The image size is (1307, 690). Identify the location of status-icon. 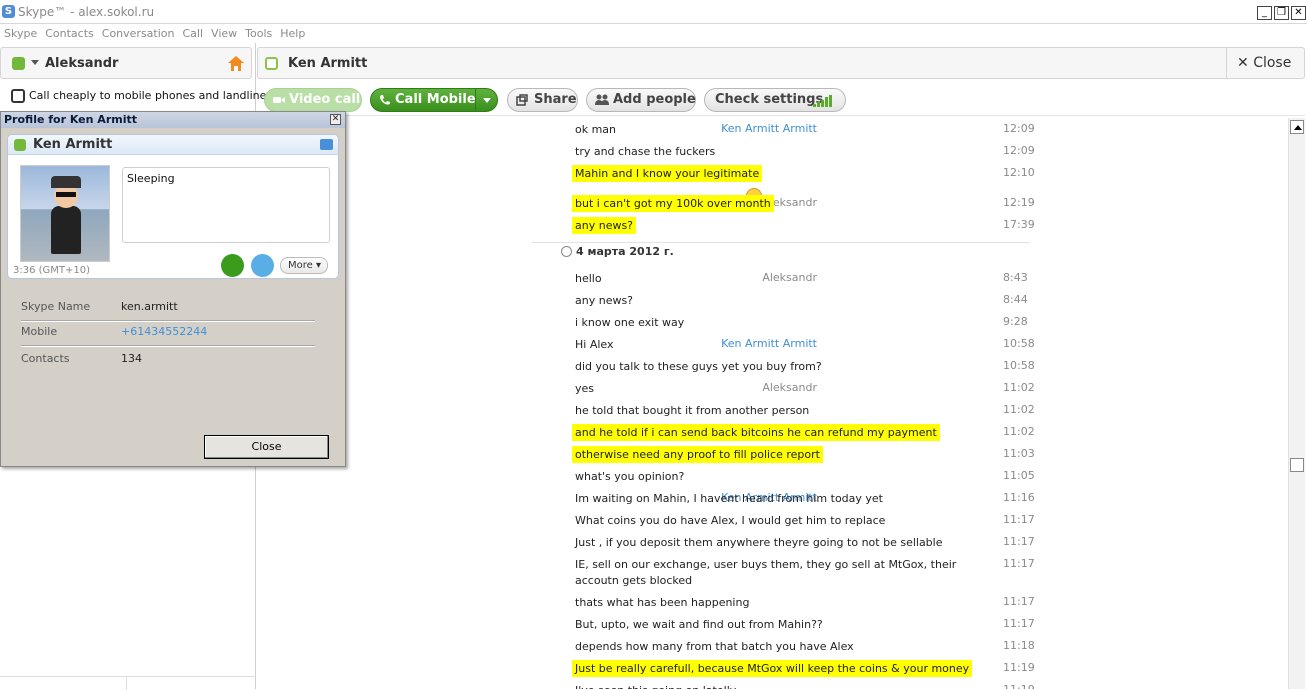
(20, 145).